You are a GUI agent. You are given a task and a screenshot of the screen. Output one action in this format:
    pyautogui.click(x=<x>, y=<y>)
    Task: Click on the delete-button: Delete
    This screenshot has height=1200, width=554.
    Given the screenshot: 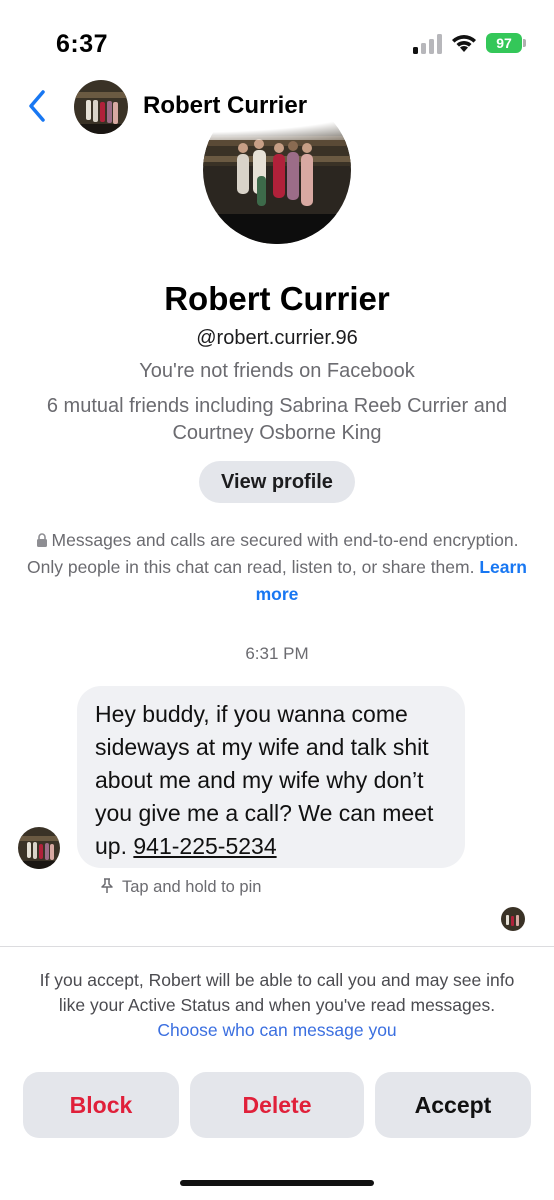 What is the action you would take?
    pyautogui.click(x=277, y=1105)
    